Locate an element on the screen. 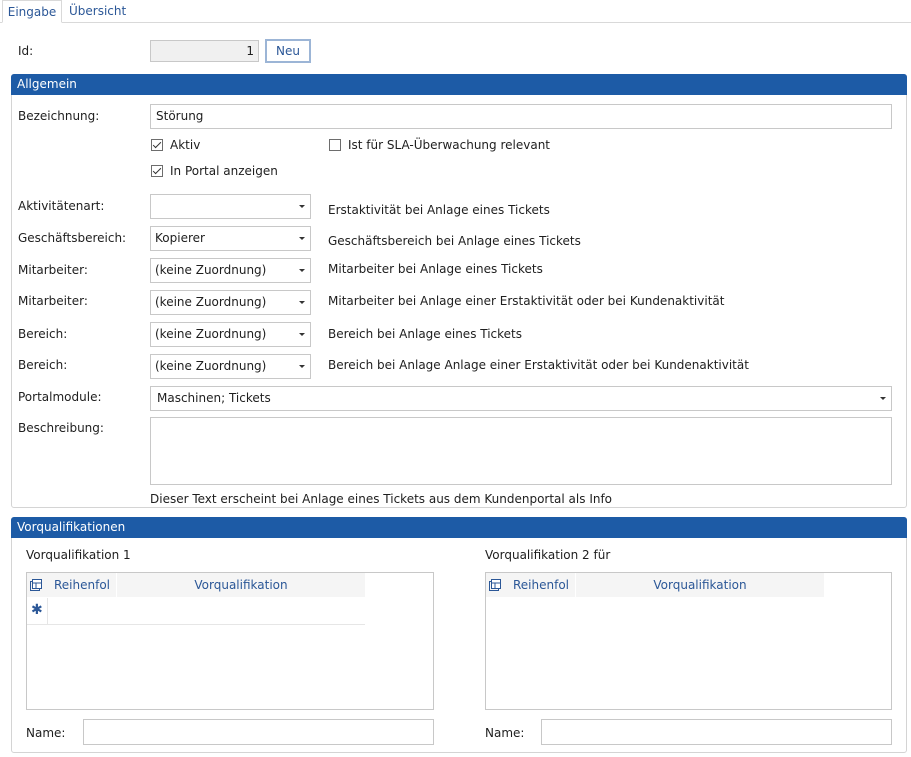 This screenshot has height=757, width=911. mitarbeiter-value-1: (keine Zuordnung) is located at coordinates (211, 270).